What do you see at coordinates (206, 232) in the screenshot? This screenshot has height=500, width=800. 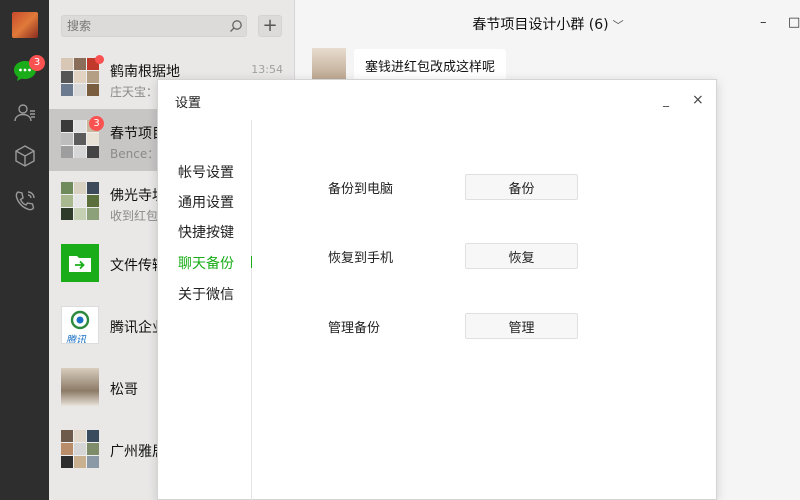 I see `nav-shortcuts: 快捷按键` at bounding box center [206, 232].